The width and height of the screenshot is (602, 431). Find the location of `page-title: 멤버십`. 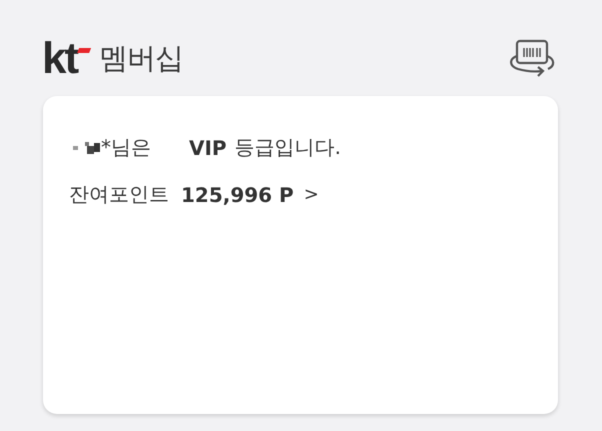

page-title: 멤버십 is located at coordinates (141, 58).